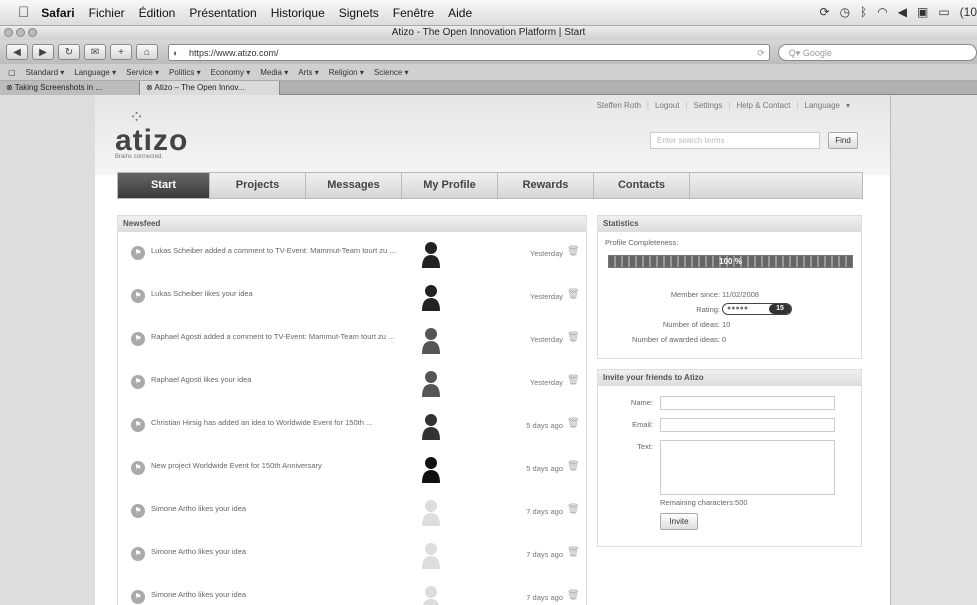  Describe the element at coordinates (147, 52) in the screenshot. I see `home-button: ⌂` at that location.